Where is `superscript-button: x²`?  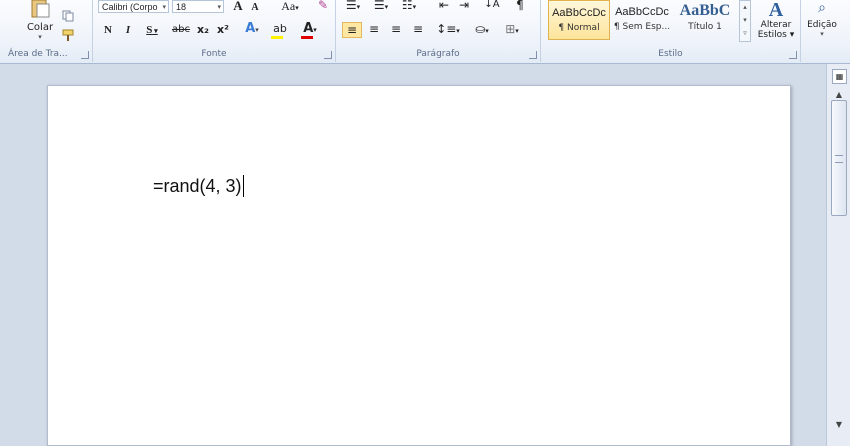
superscript-button: x² is located at coordinates (223, 31).